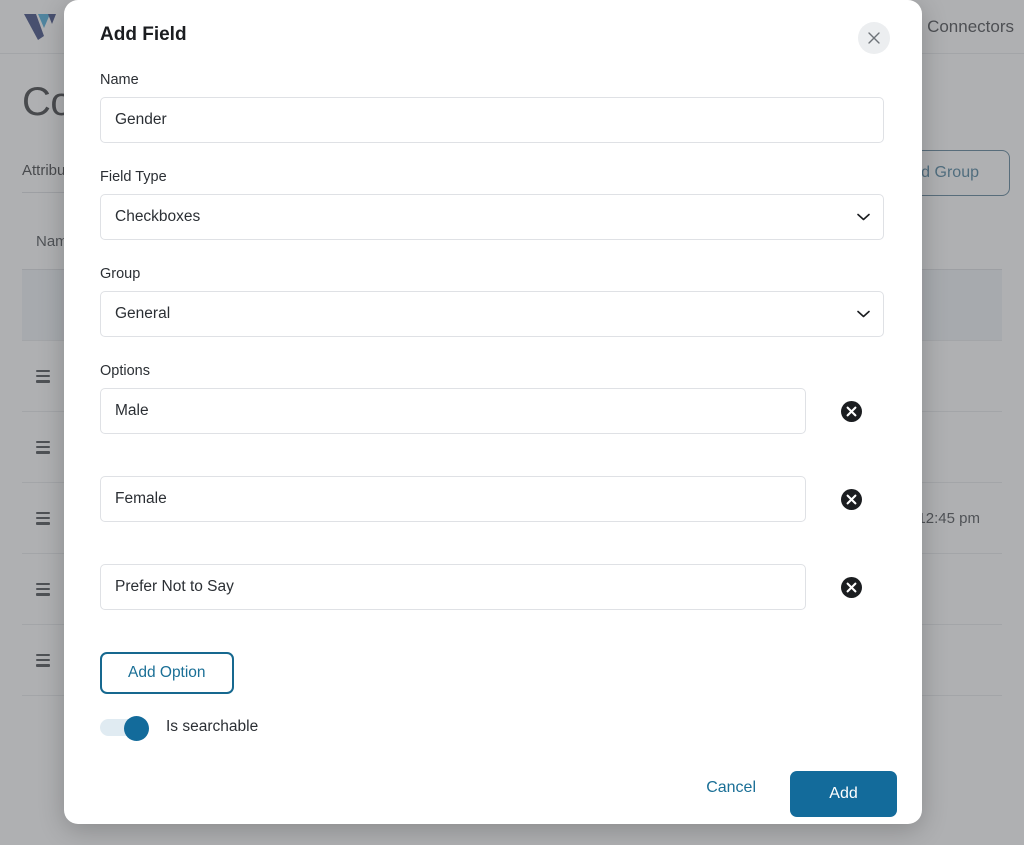 The width and height of the screenshot is (1024, 845). Describe the element at coordinates (143, 34) in the screenshot. I see `dialog-title: Add Field` at that location.